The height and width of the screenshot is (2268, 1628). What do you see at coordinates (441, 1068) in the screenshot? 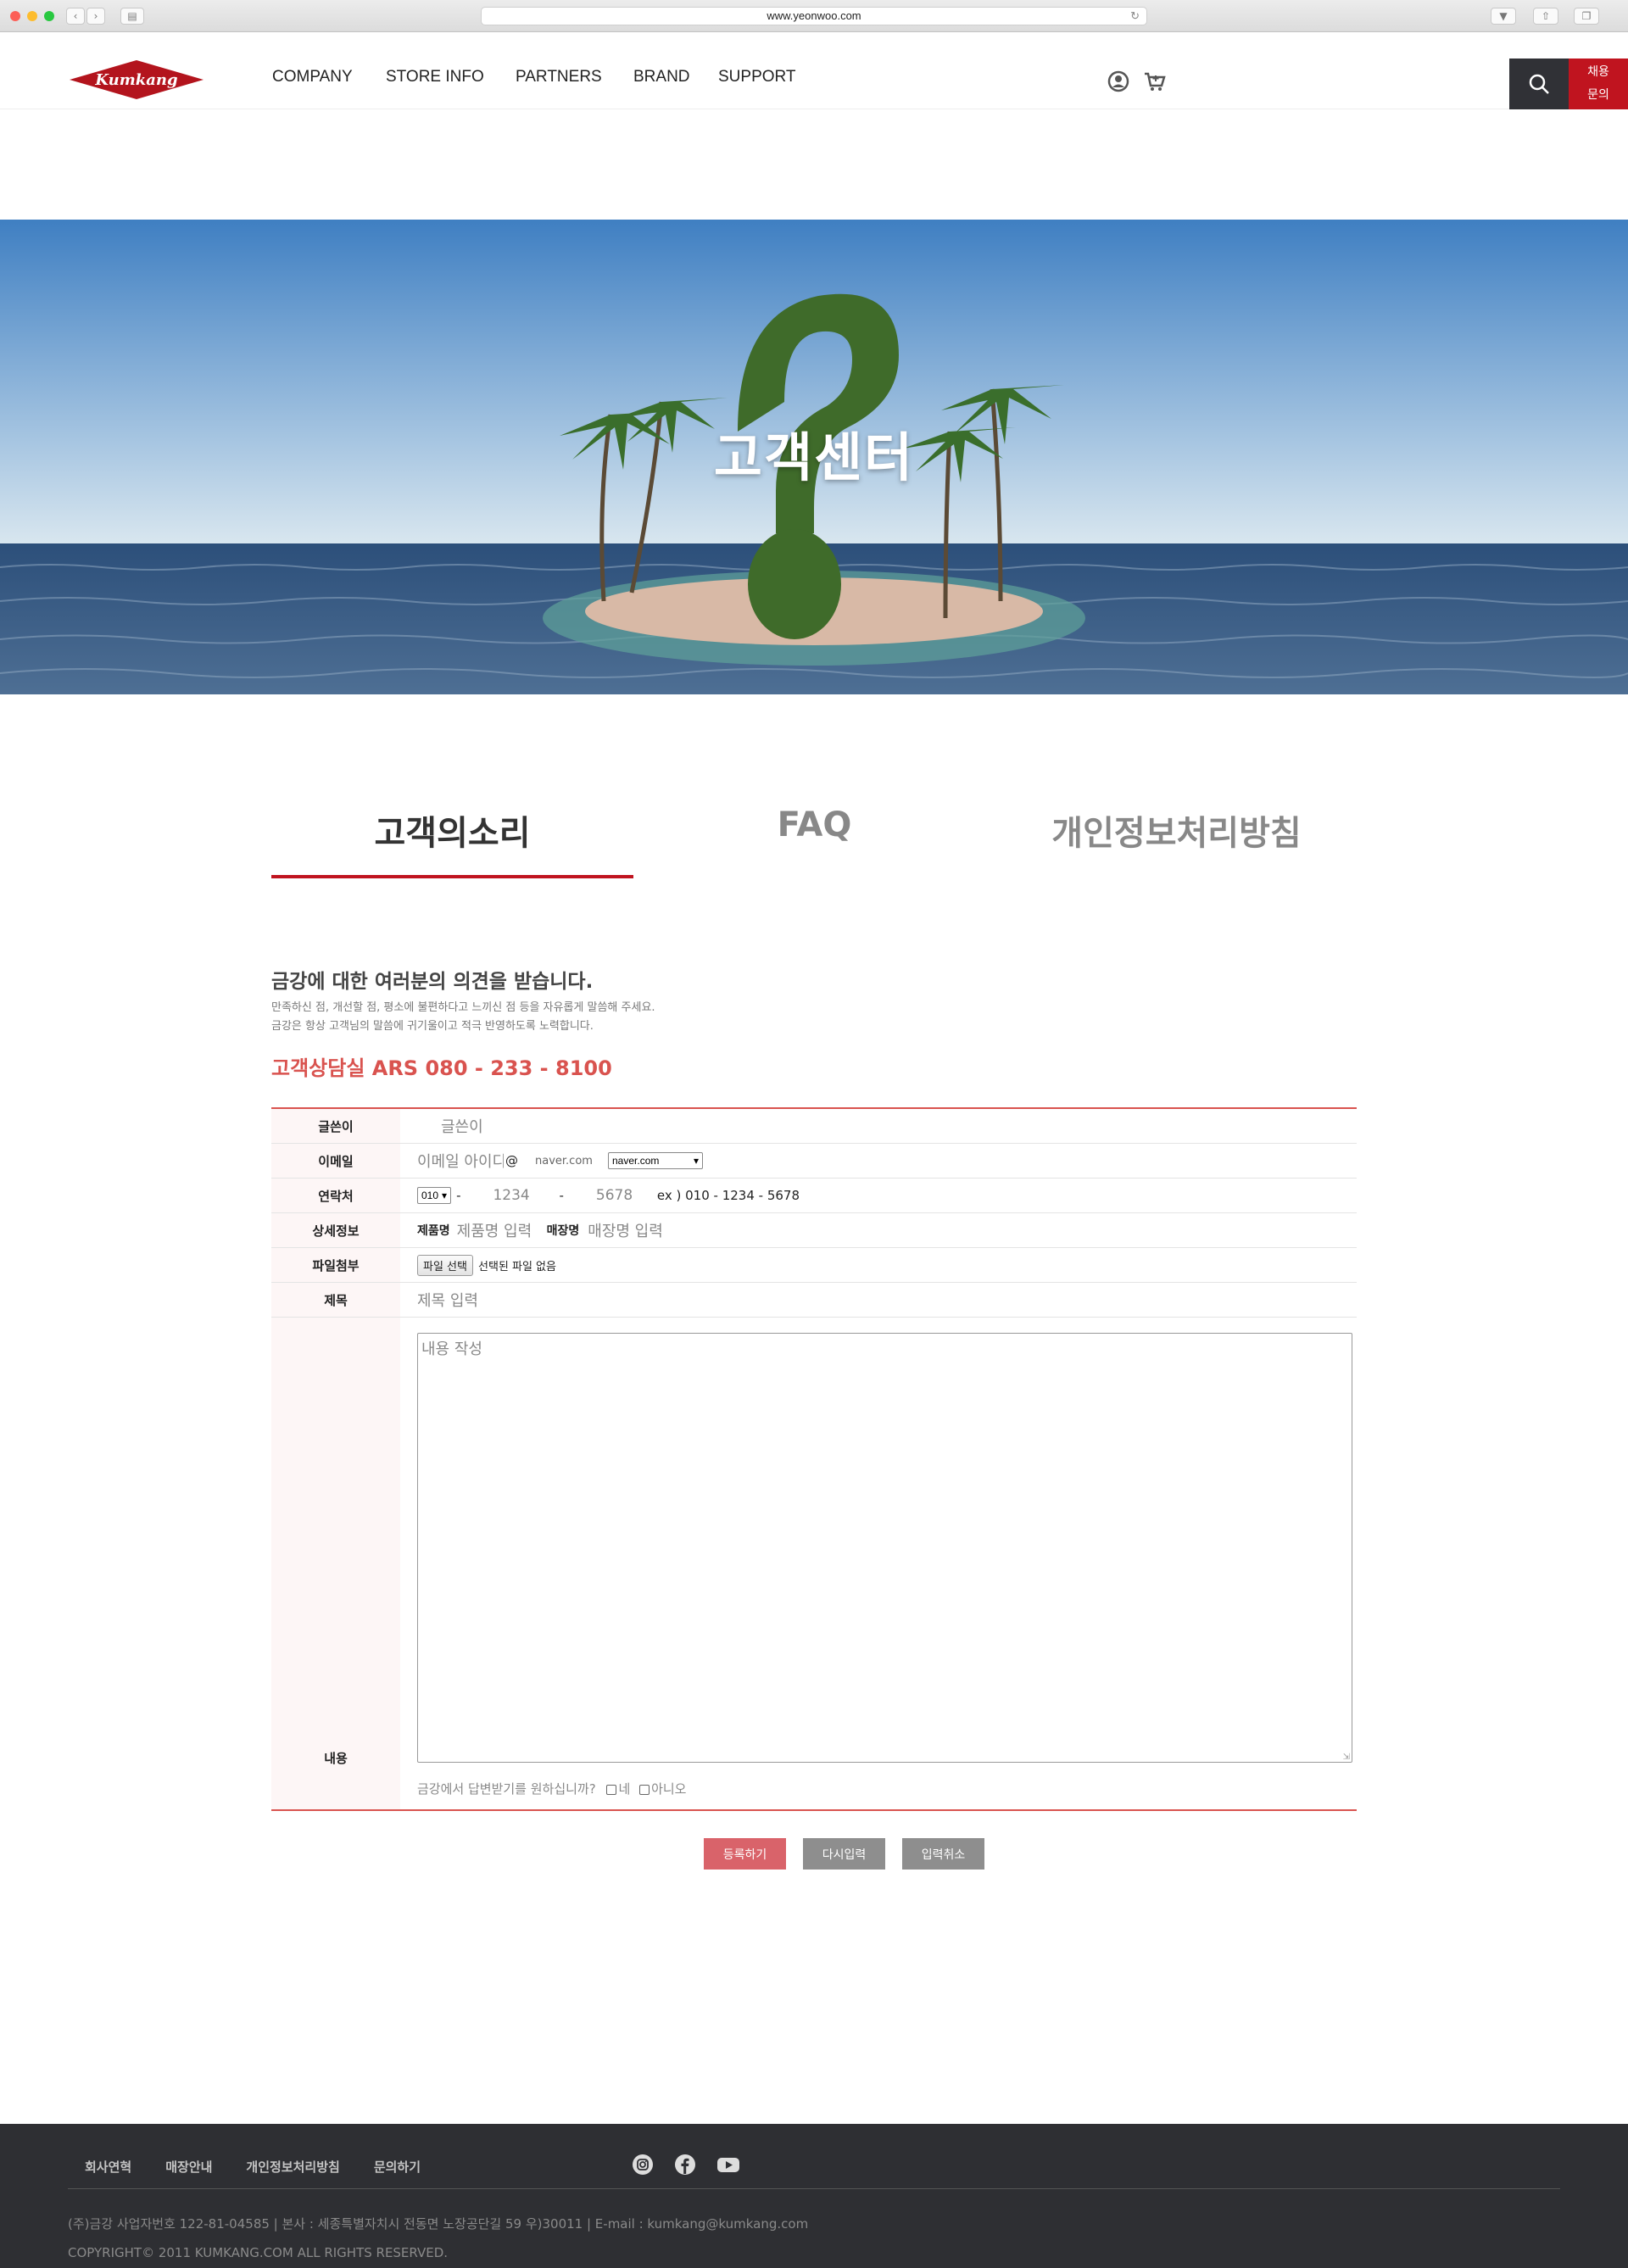
I see `ars-phone: 고객상담실 ARS 080 - 233 - 8100` at bounding box center [441, 1068].